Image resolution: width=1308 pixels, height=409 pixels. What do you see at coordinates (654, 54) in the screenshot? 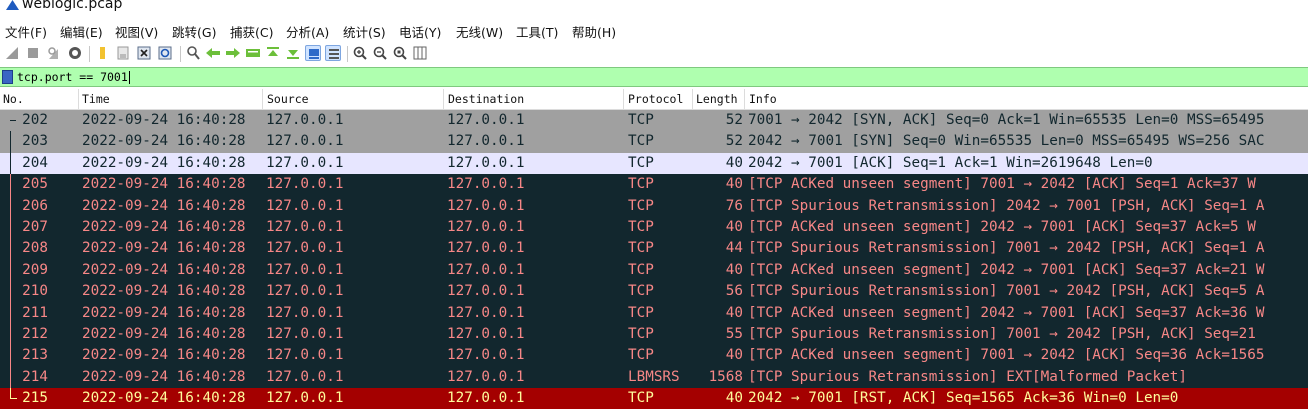
I see `main-toolbar` at bounding box center [654, 54].